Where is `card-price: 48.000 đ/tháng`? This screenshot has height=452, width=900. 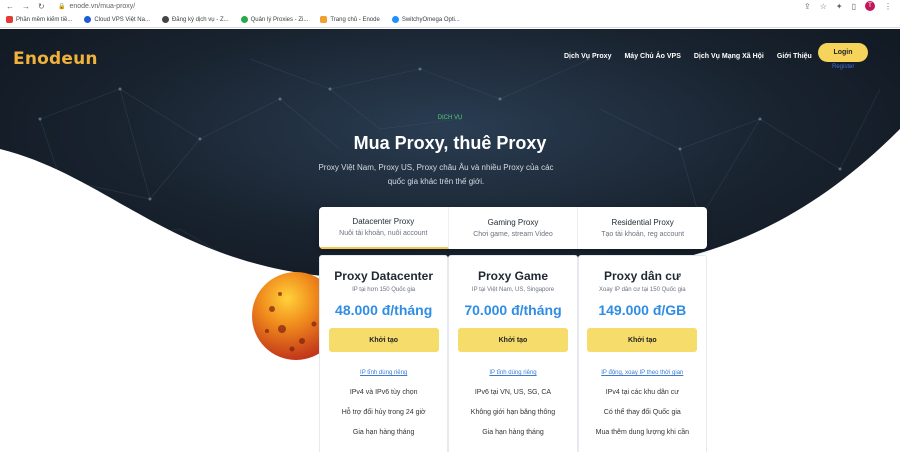
card-price: 48.000 đ/tháng is located at coordinates (384, 310).